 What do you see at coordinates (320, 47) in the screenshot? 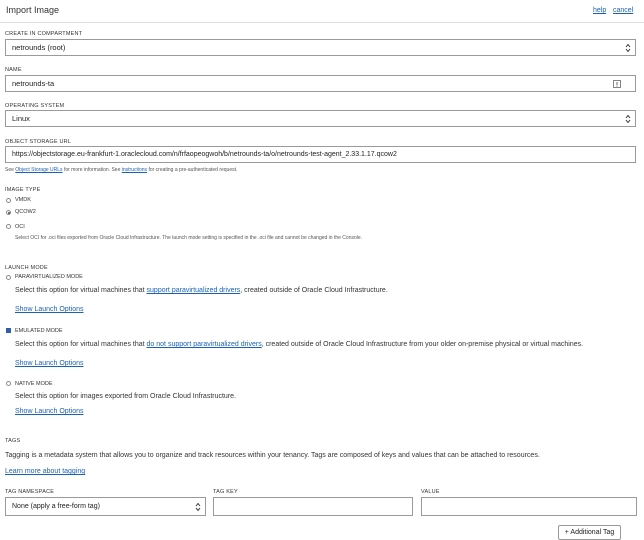
I see `compartment-select: netrounds (root)` at bounding box center [320, 47].